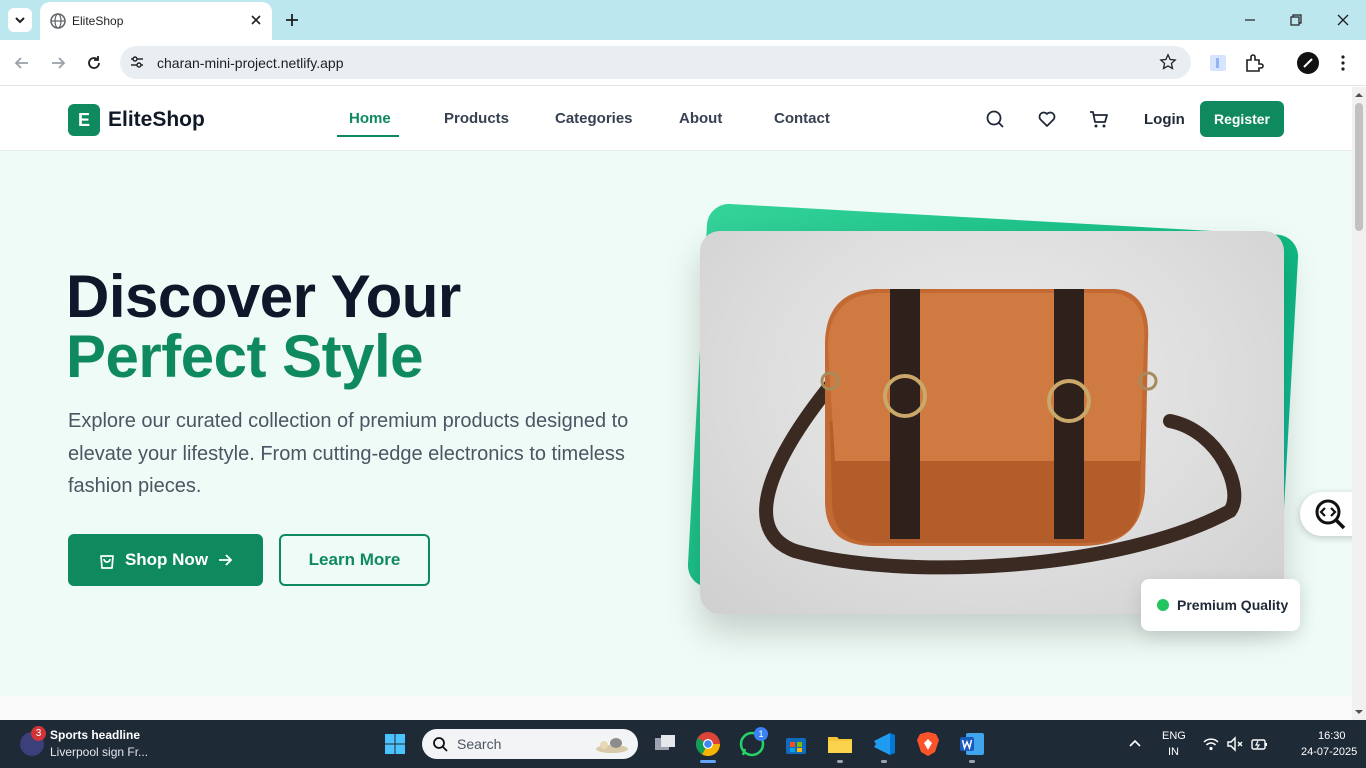 Image resolution: width=1366 pixels, height=768 pixels. What do you see at coordinates (107, 562) in the screenshot?
I see `shopping-bag-icon` at bounding box center [107, 562].